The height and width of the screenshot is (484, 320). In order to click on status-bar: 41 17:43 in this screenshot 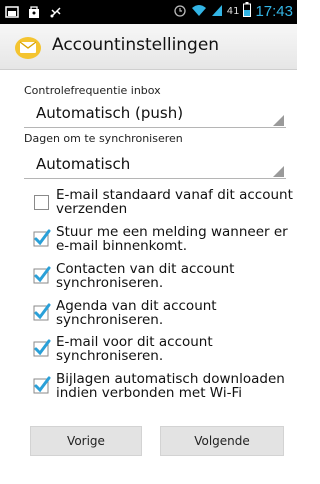, I will do `click(148, 12)`.